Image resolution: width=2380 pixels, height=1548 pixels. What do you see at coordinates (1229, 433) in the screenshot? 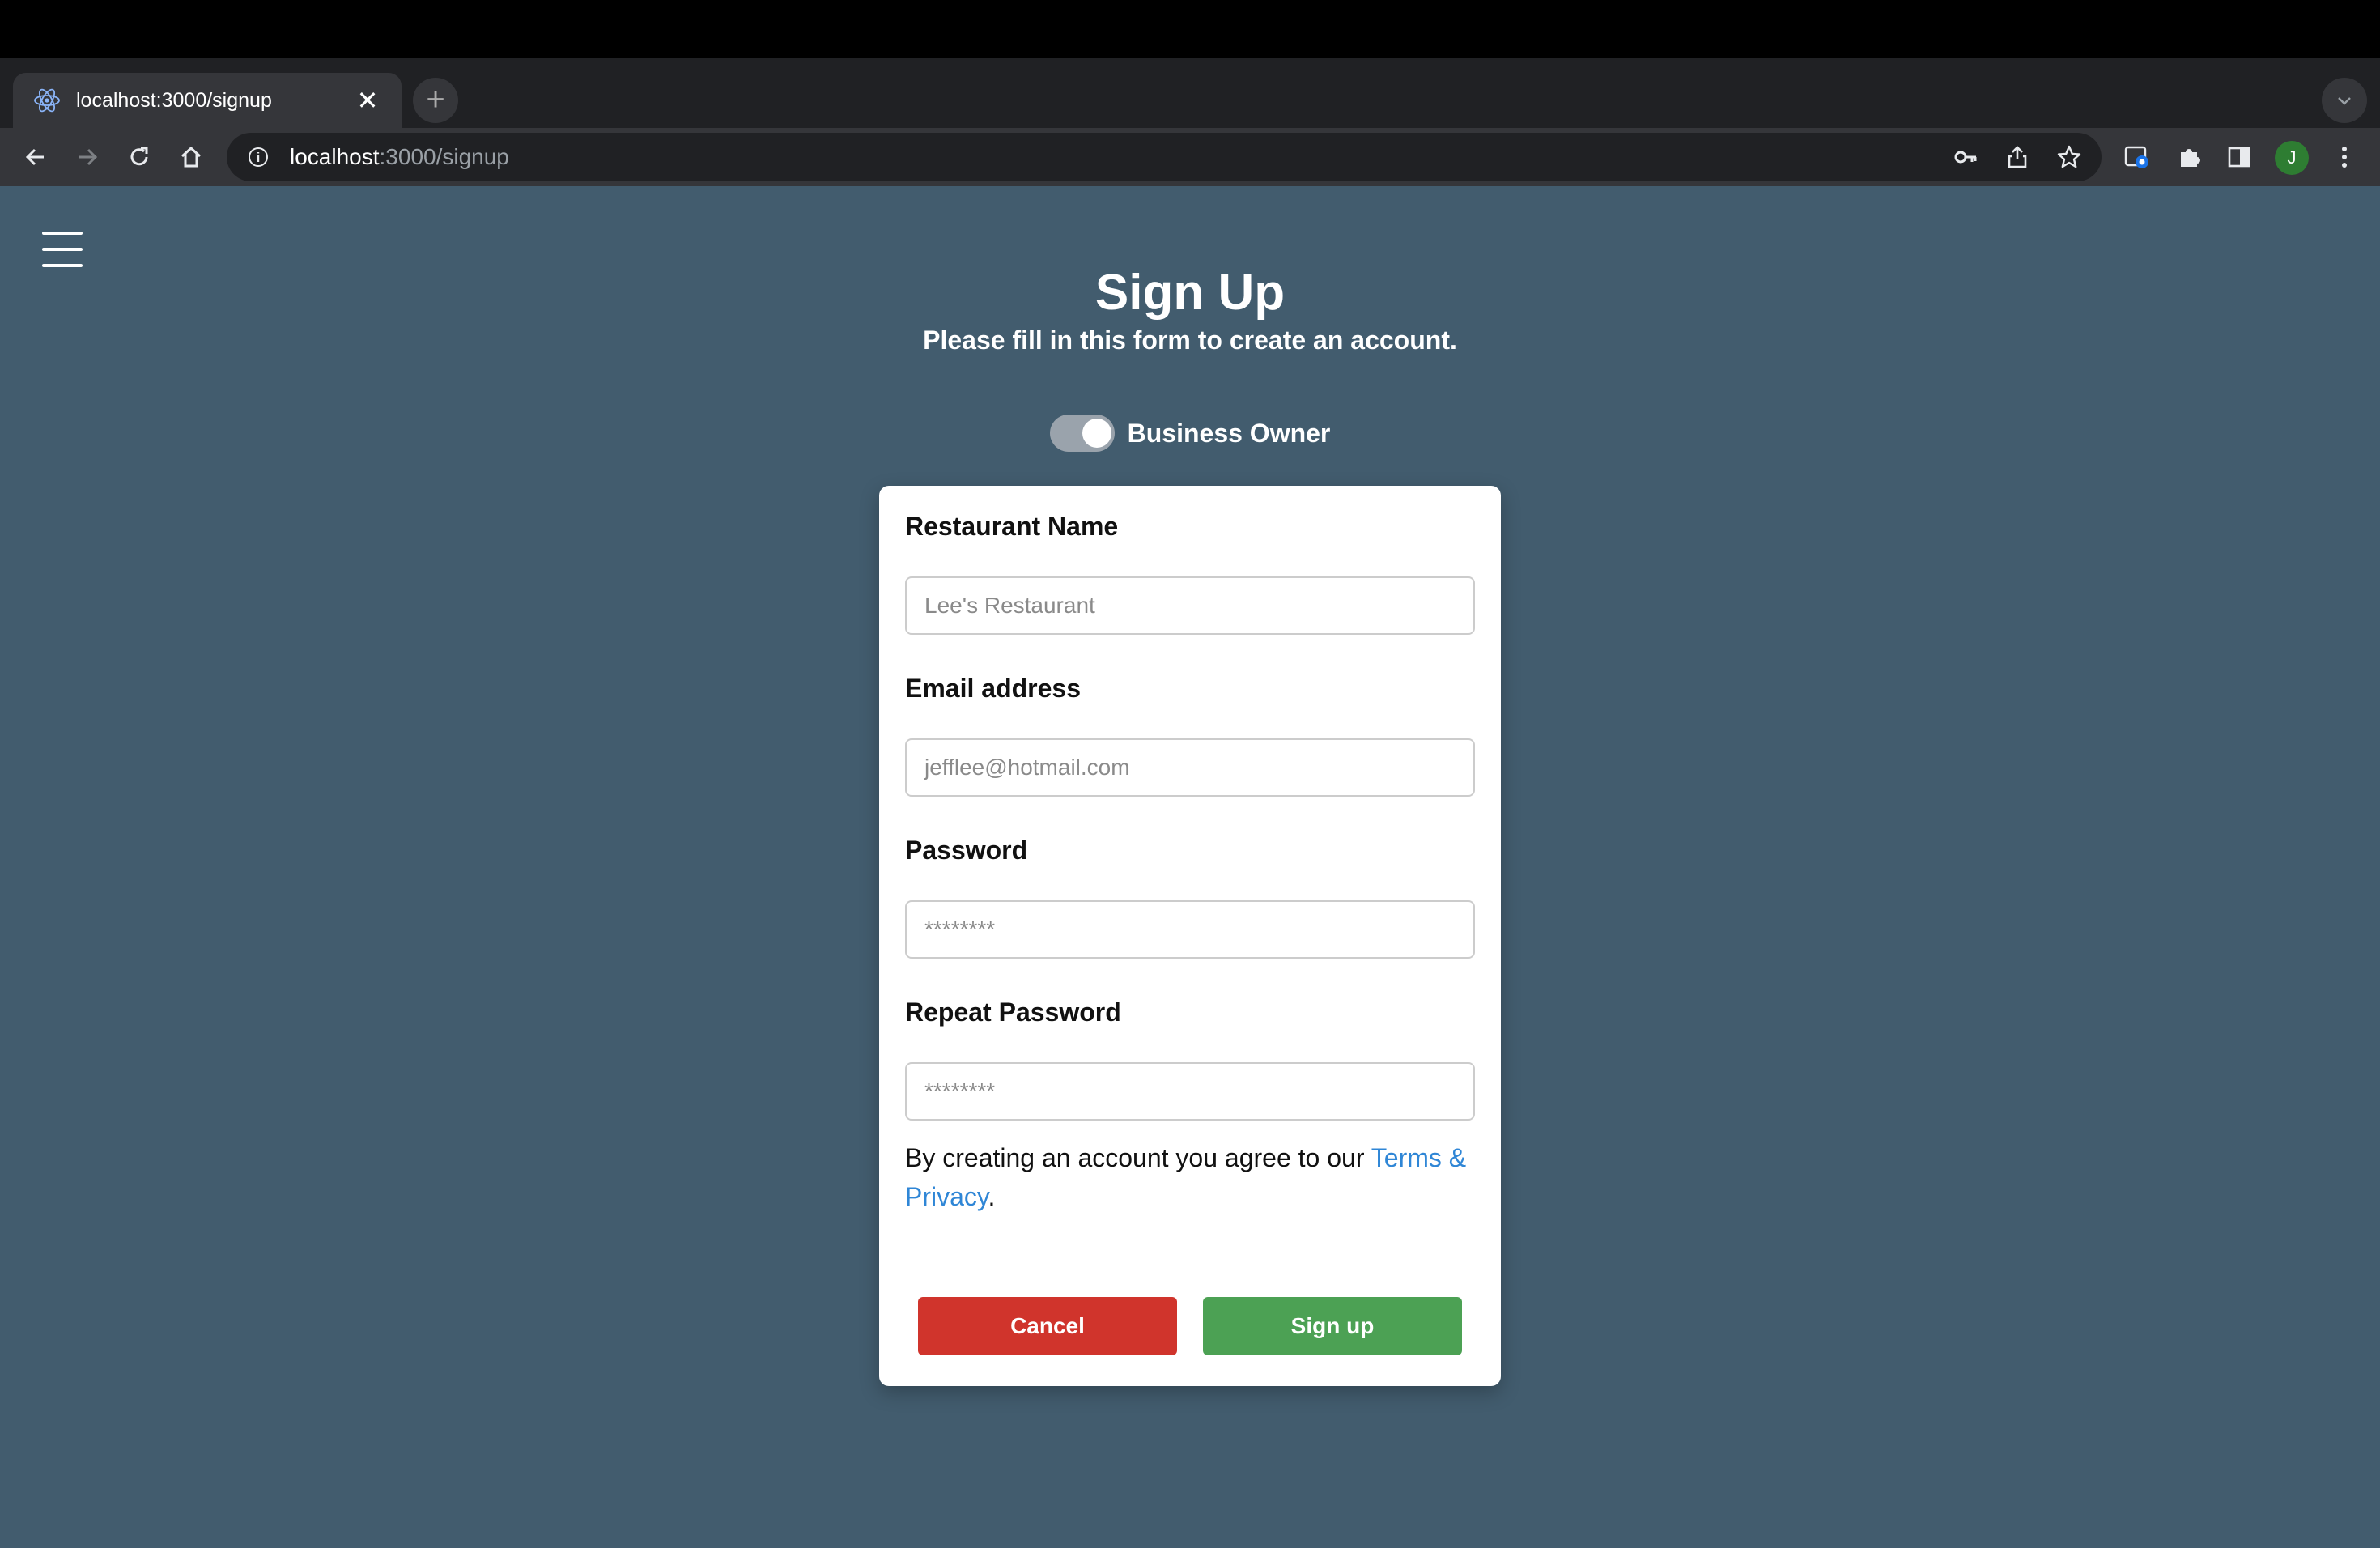
I see `business-owner-label: Business Owner` at bounding box center [1229, 433].